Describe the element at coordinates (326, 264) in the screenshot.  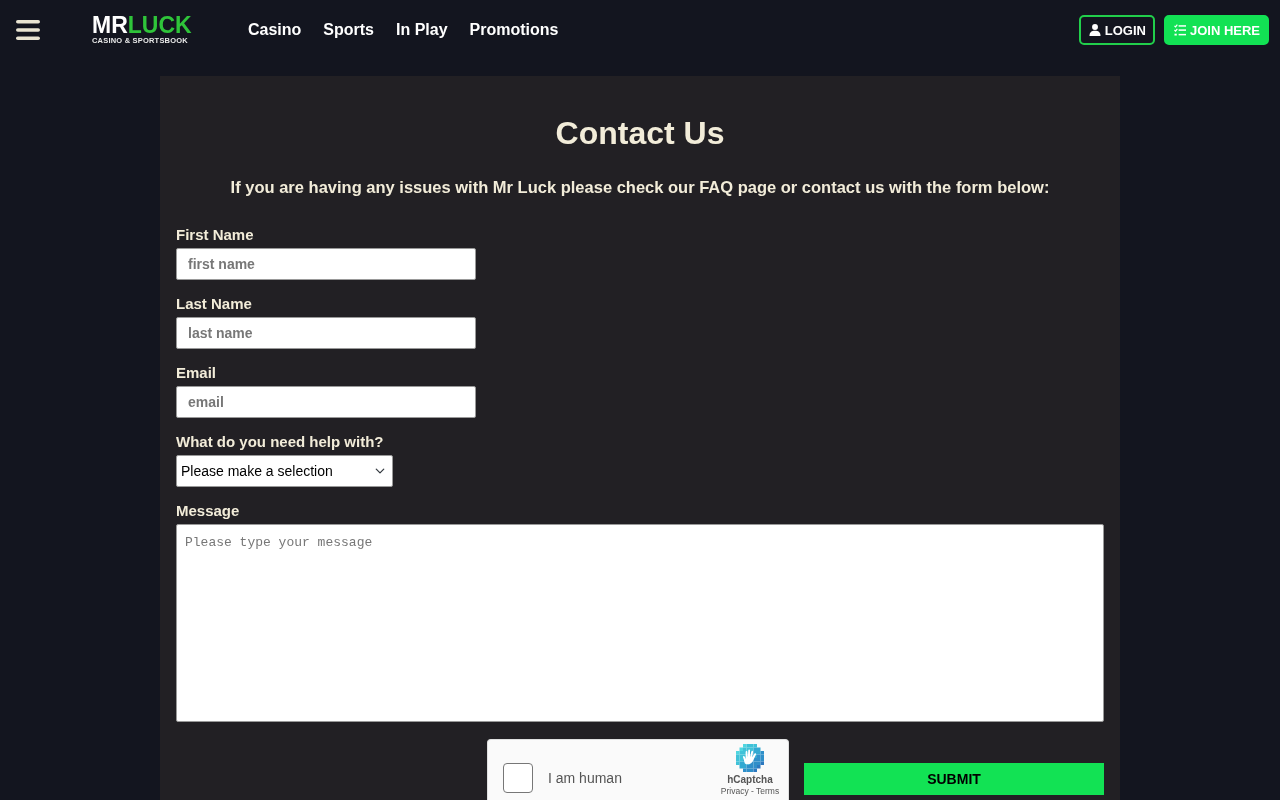
I see `text-input: first name` at that location.